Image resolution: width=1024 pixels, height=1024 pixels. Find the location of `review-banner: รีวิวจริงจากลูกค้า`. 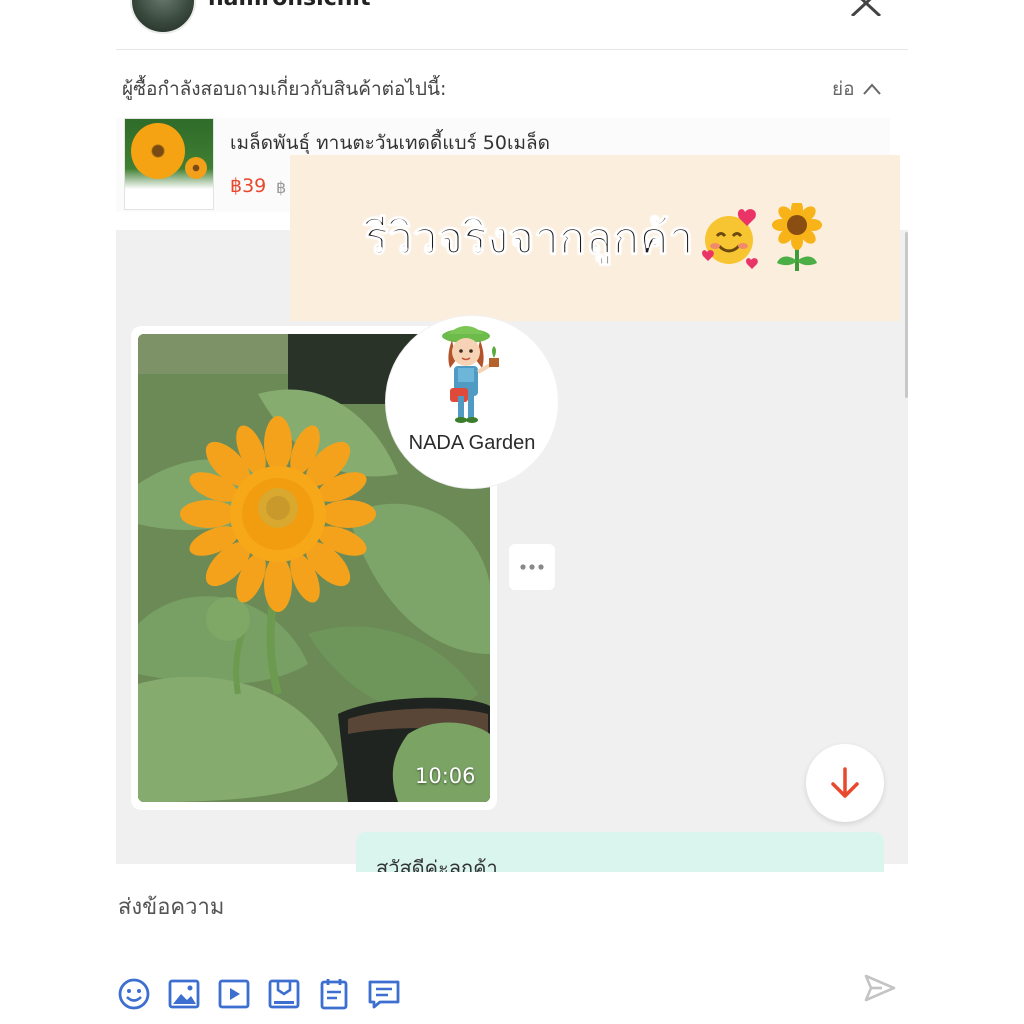

review-banner: รีวิวจริงจากลูกค้า is located at coordinates (595, 238).